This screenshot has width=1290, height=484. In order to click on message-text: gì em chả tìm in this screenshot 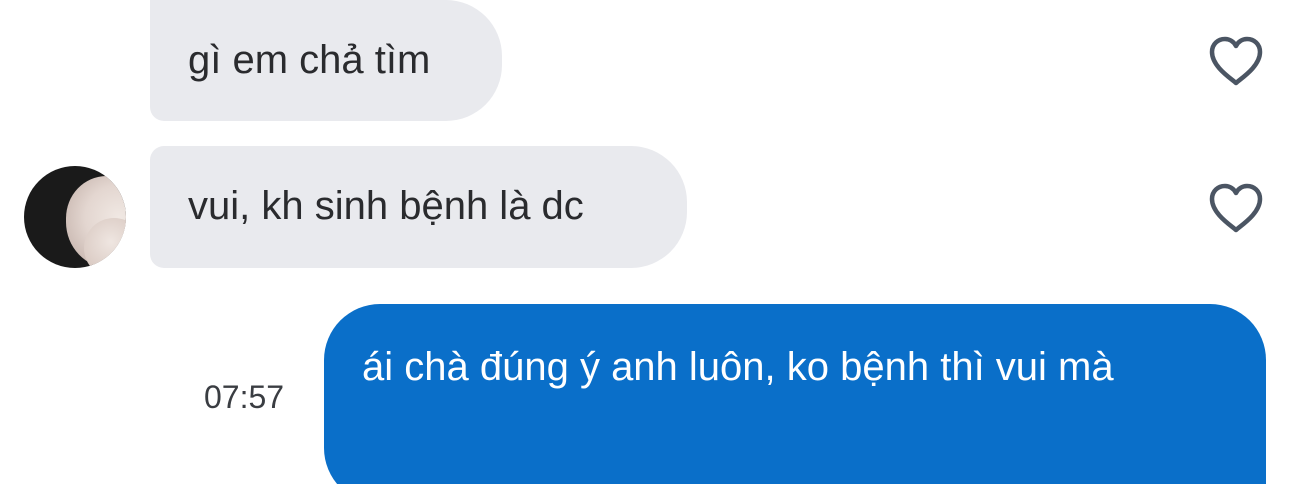, I will do `click(309, 60)`.